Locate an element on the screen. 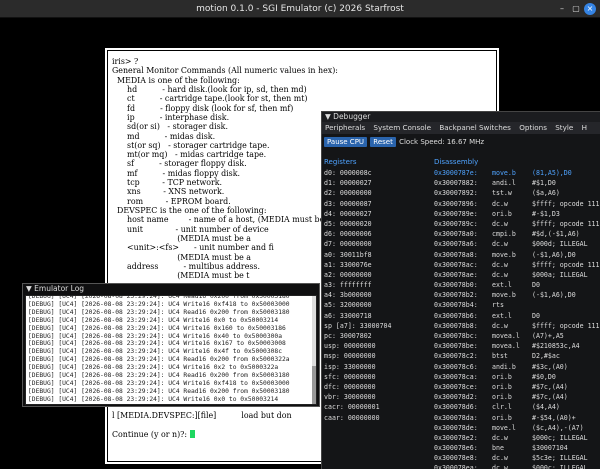 This screenshot has height=469, width=600. disassembly-row: 0x300078ae: dc.w $000a; ILLEGAL is located at coordinates (517, 275).